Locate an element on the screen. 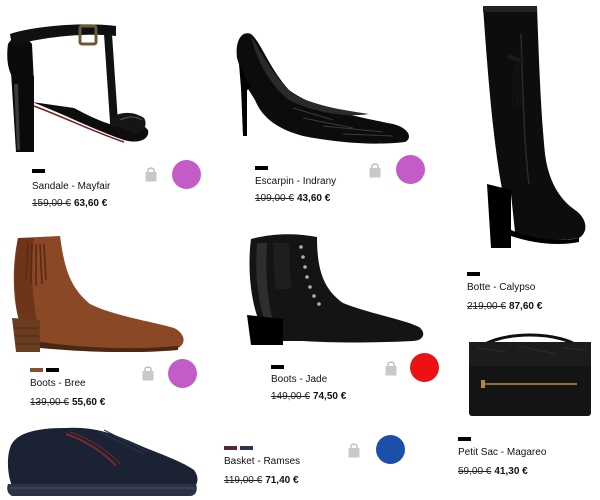 This screenshot has height=500, width=600. old-price: 59,00 € is located at coordinates (475, 471).